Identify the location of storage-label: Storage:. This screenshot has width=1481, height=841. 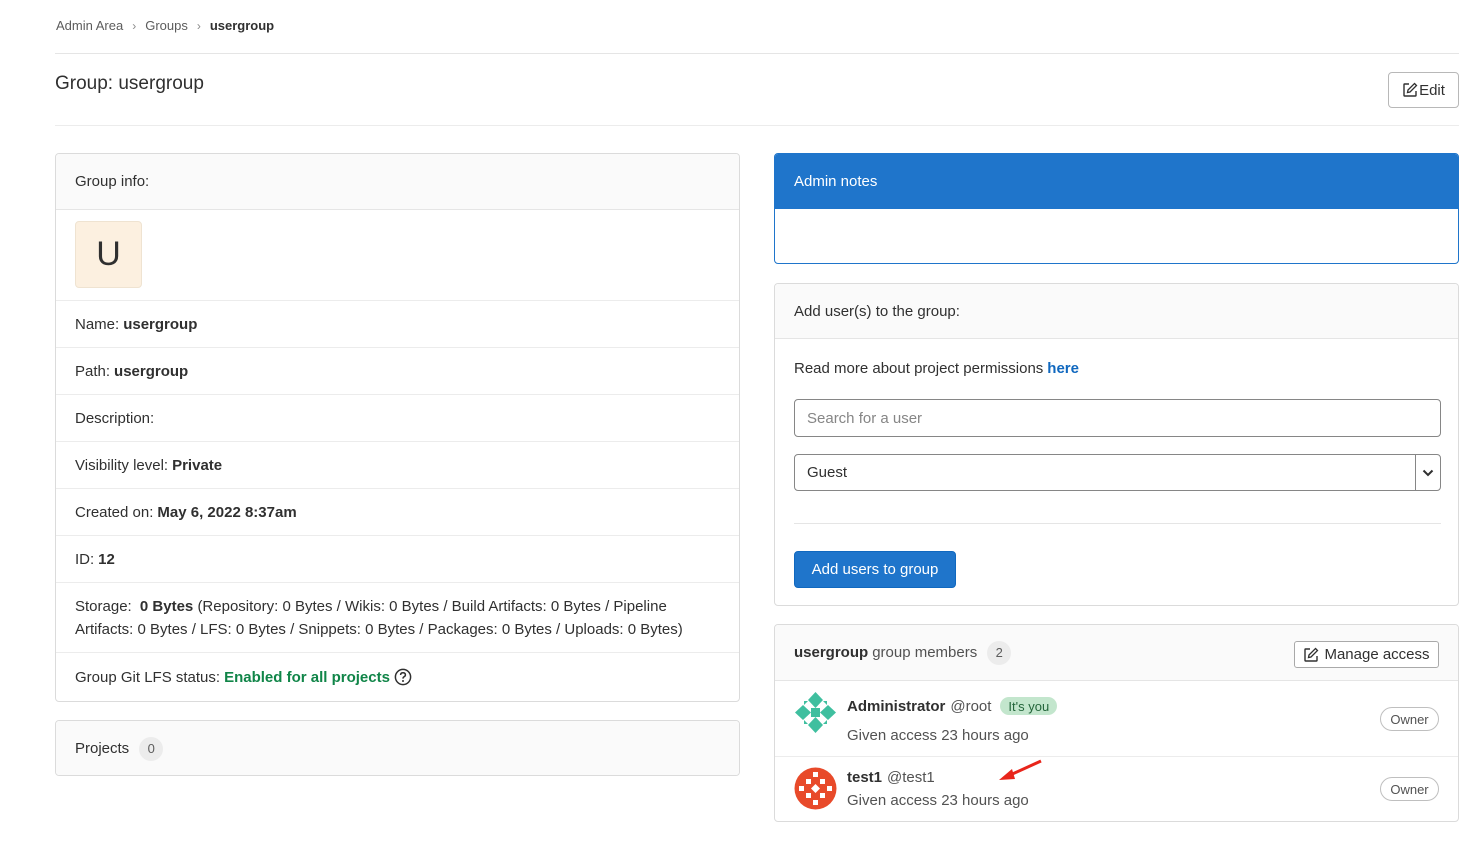
(103, 606).